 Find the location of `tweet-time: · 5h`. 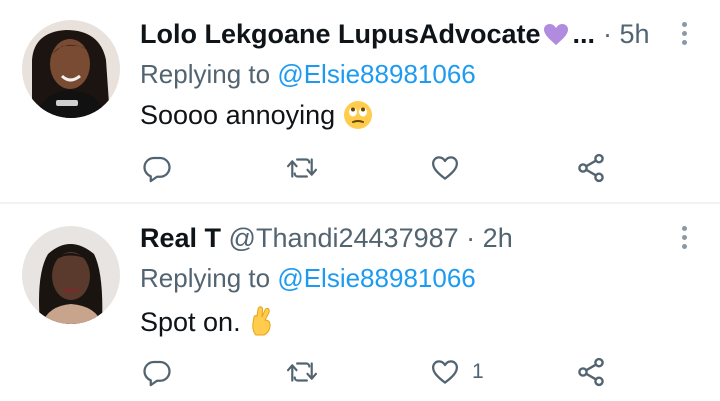

tweet-time: · 5h is located at coordinates (626, 34).